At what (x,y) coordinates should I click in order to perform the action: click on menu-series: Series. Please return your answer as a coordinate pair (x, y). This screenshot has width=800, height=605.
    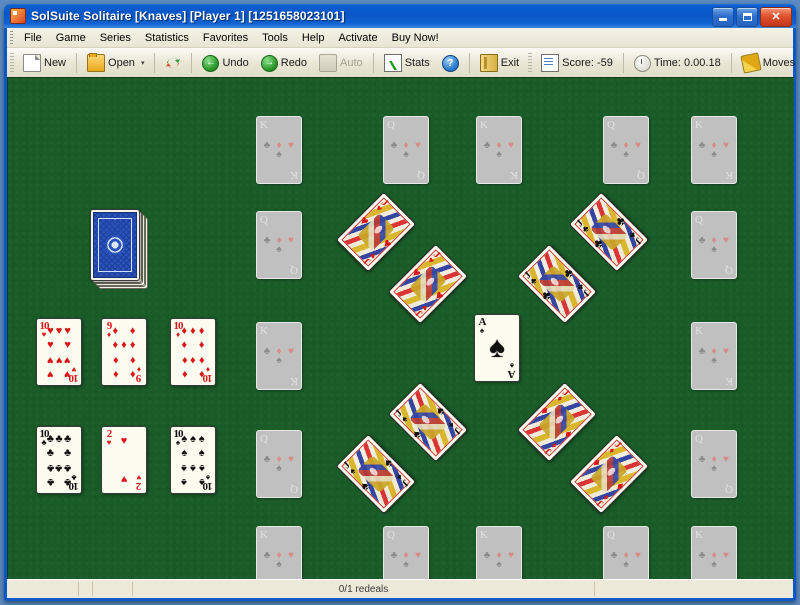
    Looking at the image, I should click on (115, 38).